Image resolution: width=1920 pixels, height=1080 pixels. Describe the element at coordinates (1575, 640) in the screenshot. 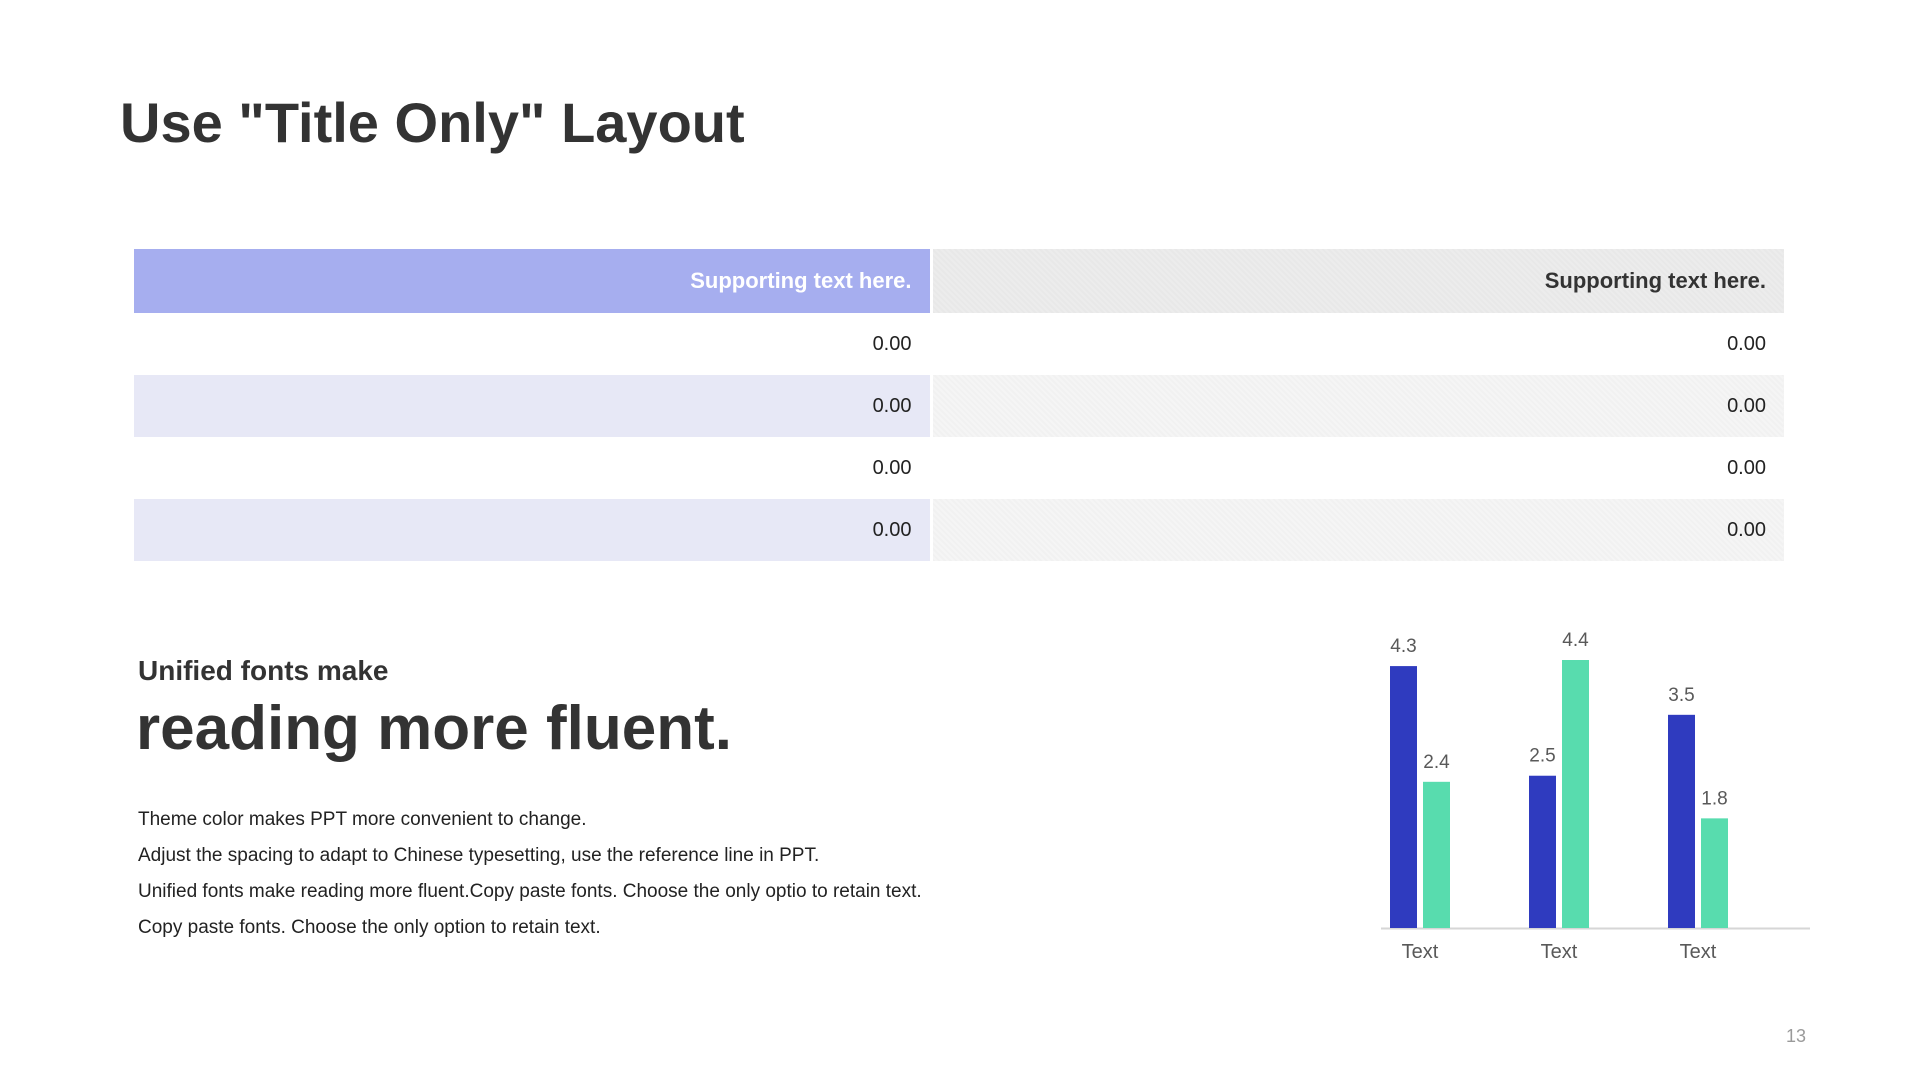

I see `data-label: 4.4` at that location.